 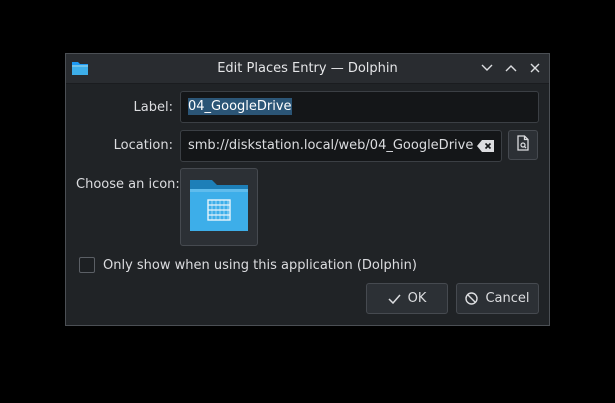 What do you see at coordinates (535, 68) in the screenshot?
I see `close-icon` at bounding box center [535, 68].